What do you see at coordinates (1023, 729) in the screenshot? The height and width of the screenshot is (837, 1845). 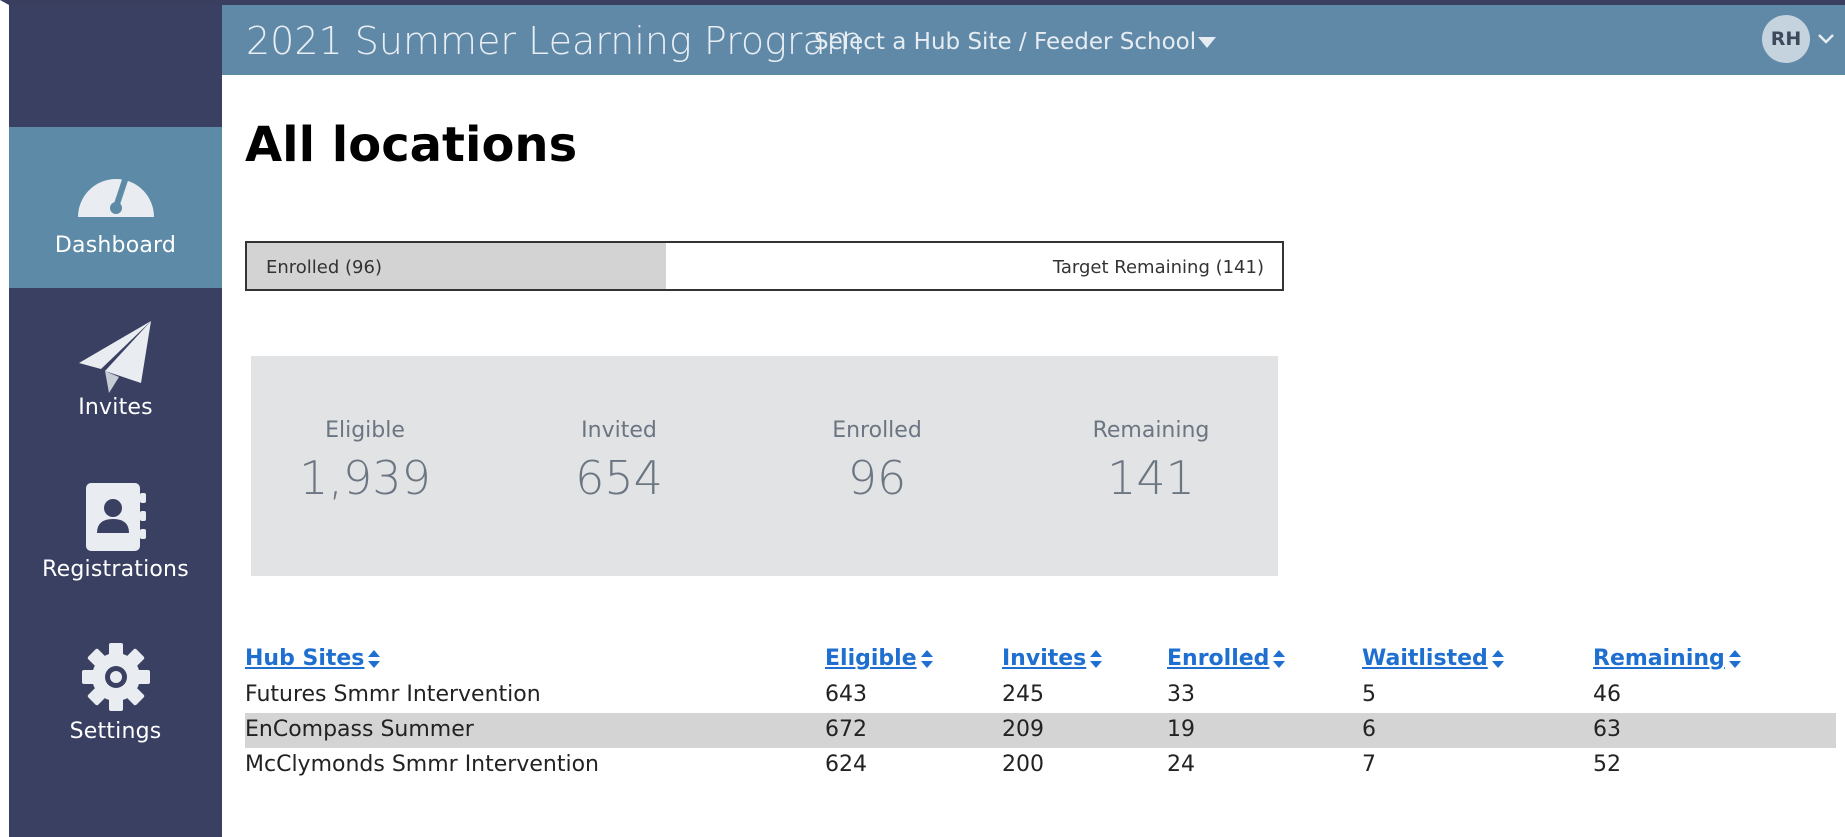 I see `table-cell: 209` at bounding box center [1023, 729].